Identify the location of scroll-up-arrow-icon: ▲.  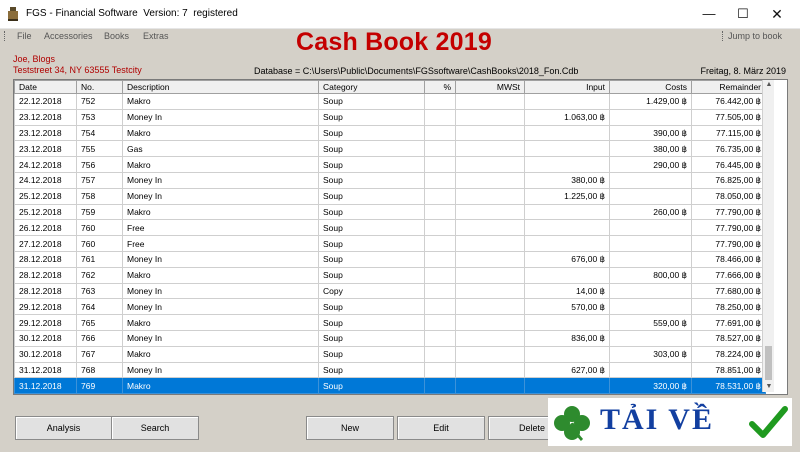
(769, 85).